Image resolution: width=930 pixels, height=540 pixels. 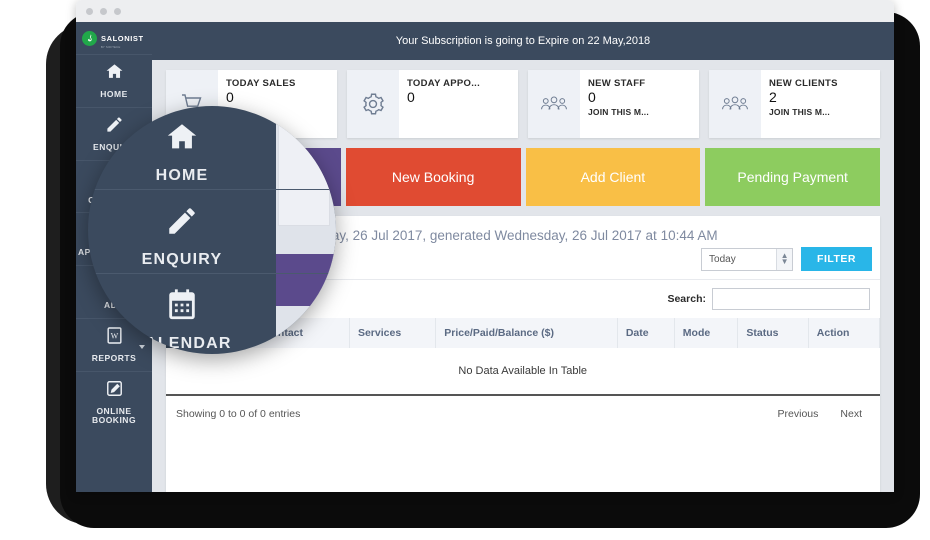 I want to click on showing-entries-text: Showing 0 to 0 of 0 entries, so click(x=238, y=414).